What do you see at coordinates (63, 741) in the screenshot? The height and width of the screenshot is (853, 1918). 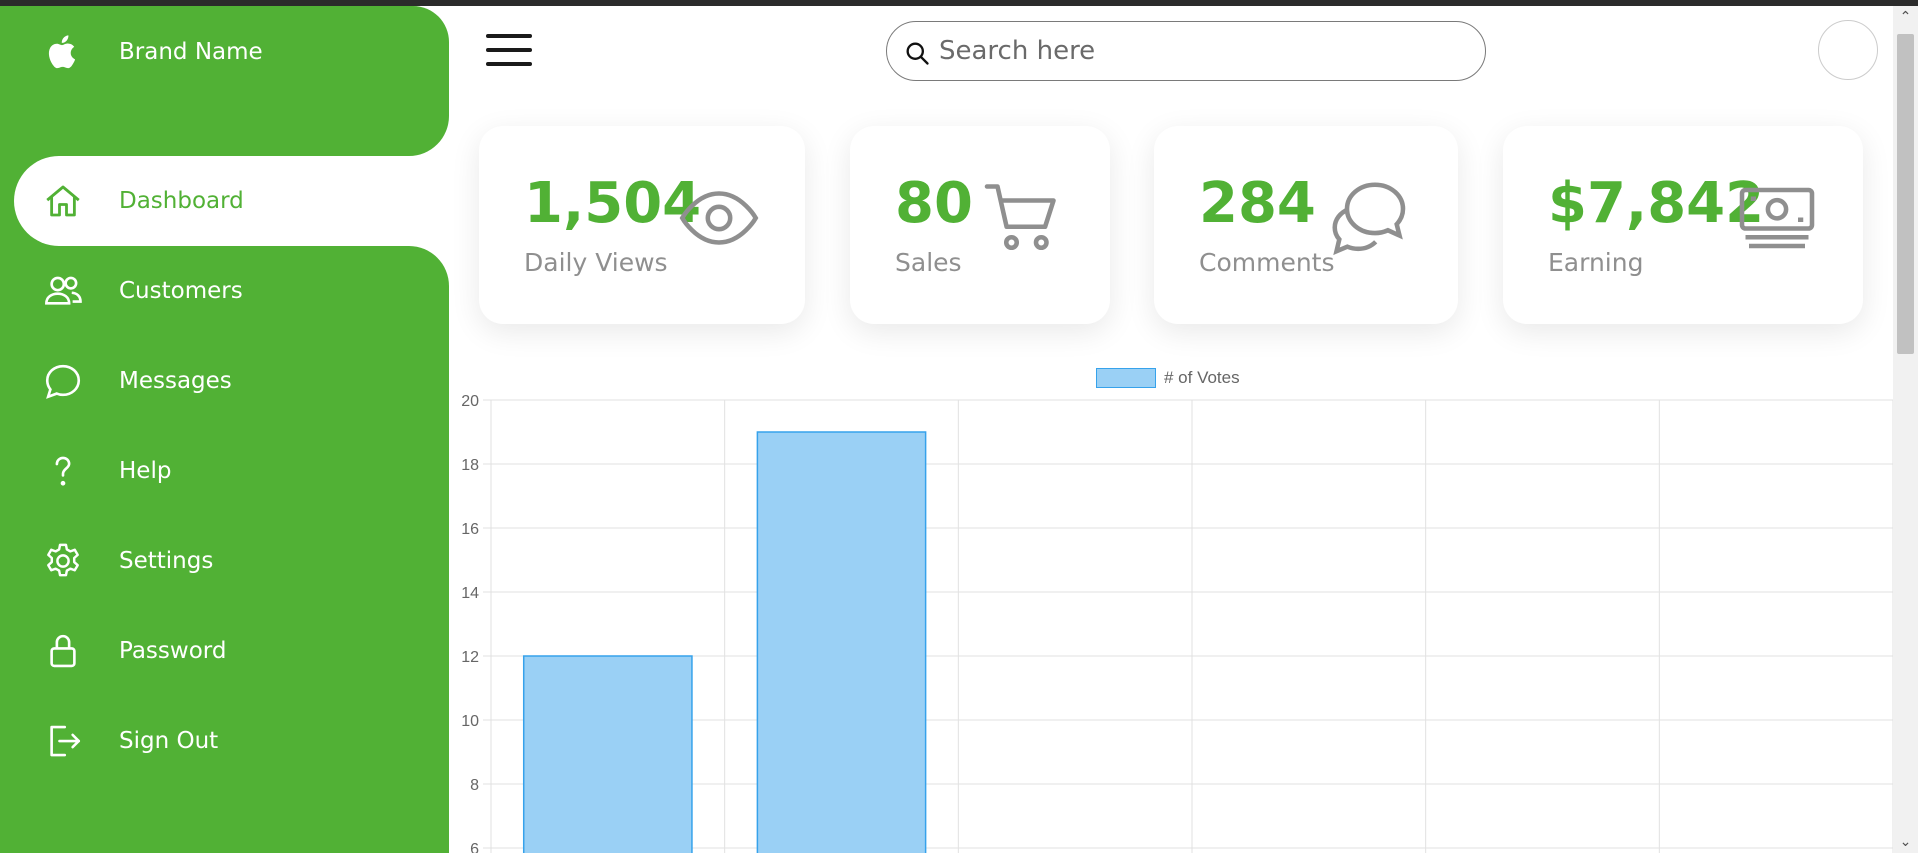 I see `log-out-icon` at bounding box center [63, 741].